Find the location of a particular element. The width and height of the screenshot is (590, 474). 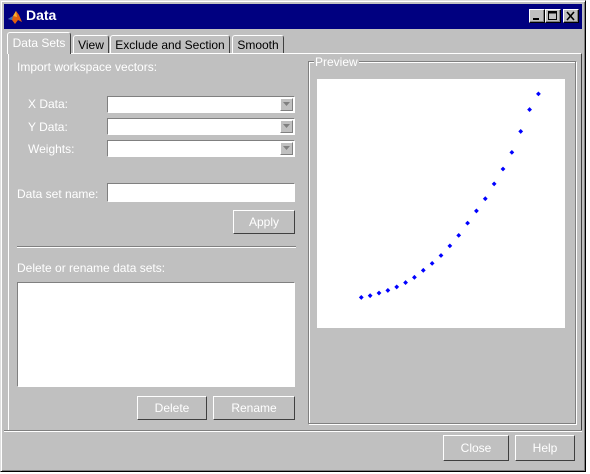

help-button: Help is located at coordinates (545, 448).